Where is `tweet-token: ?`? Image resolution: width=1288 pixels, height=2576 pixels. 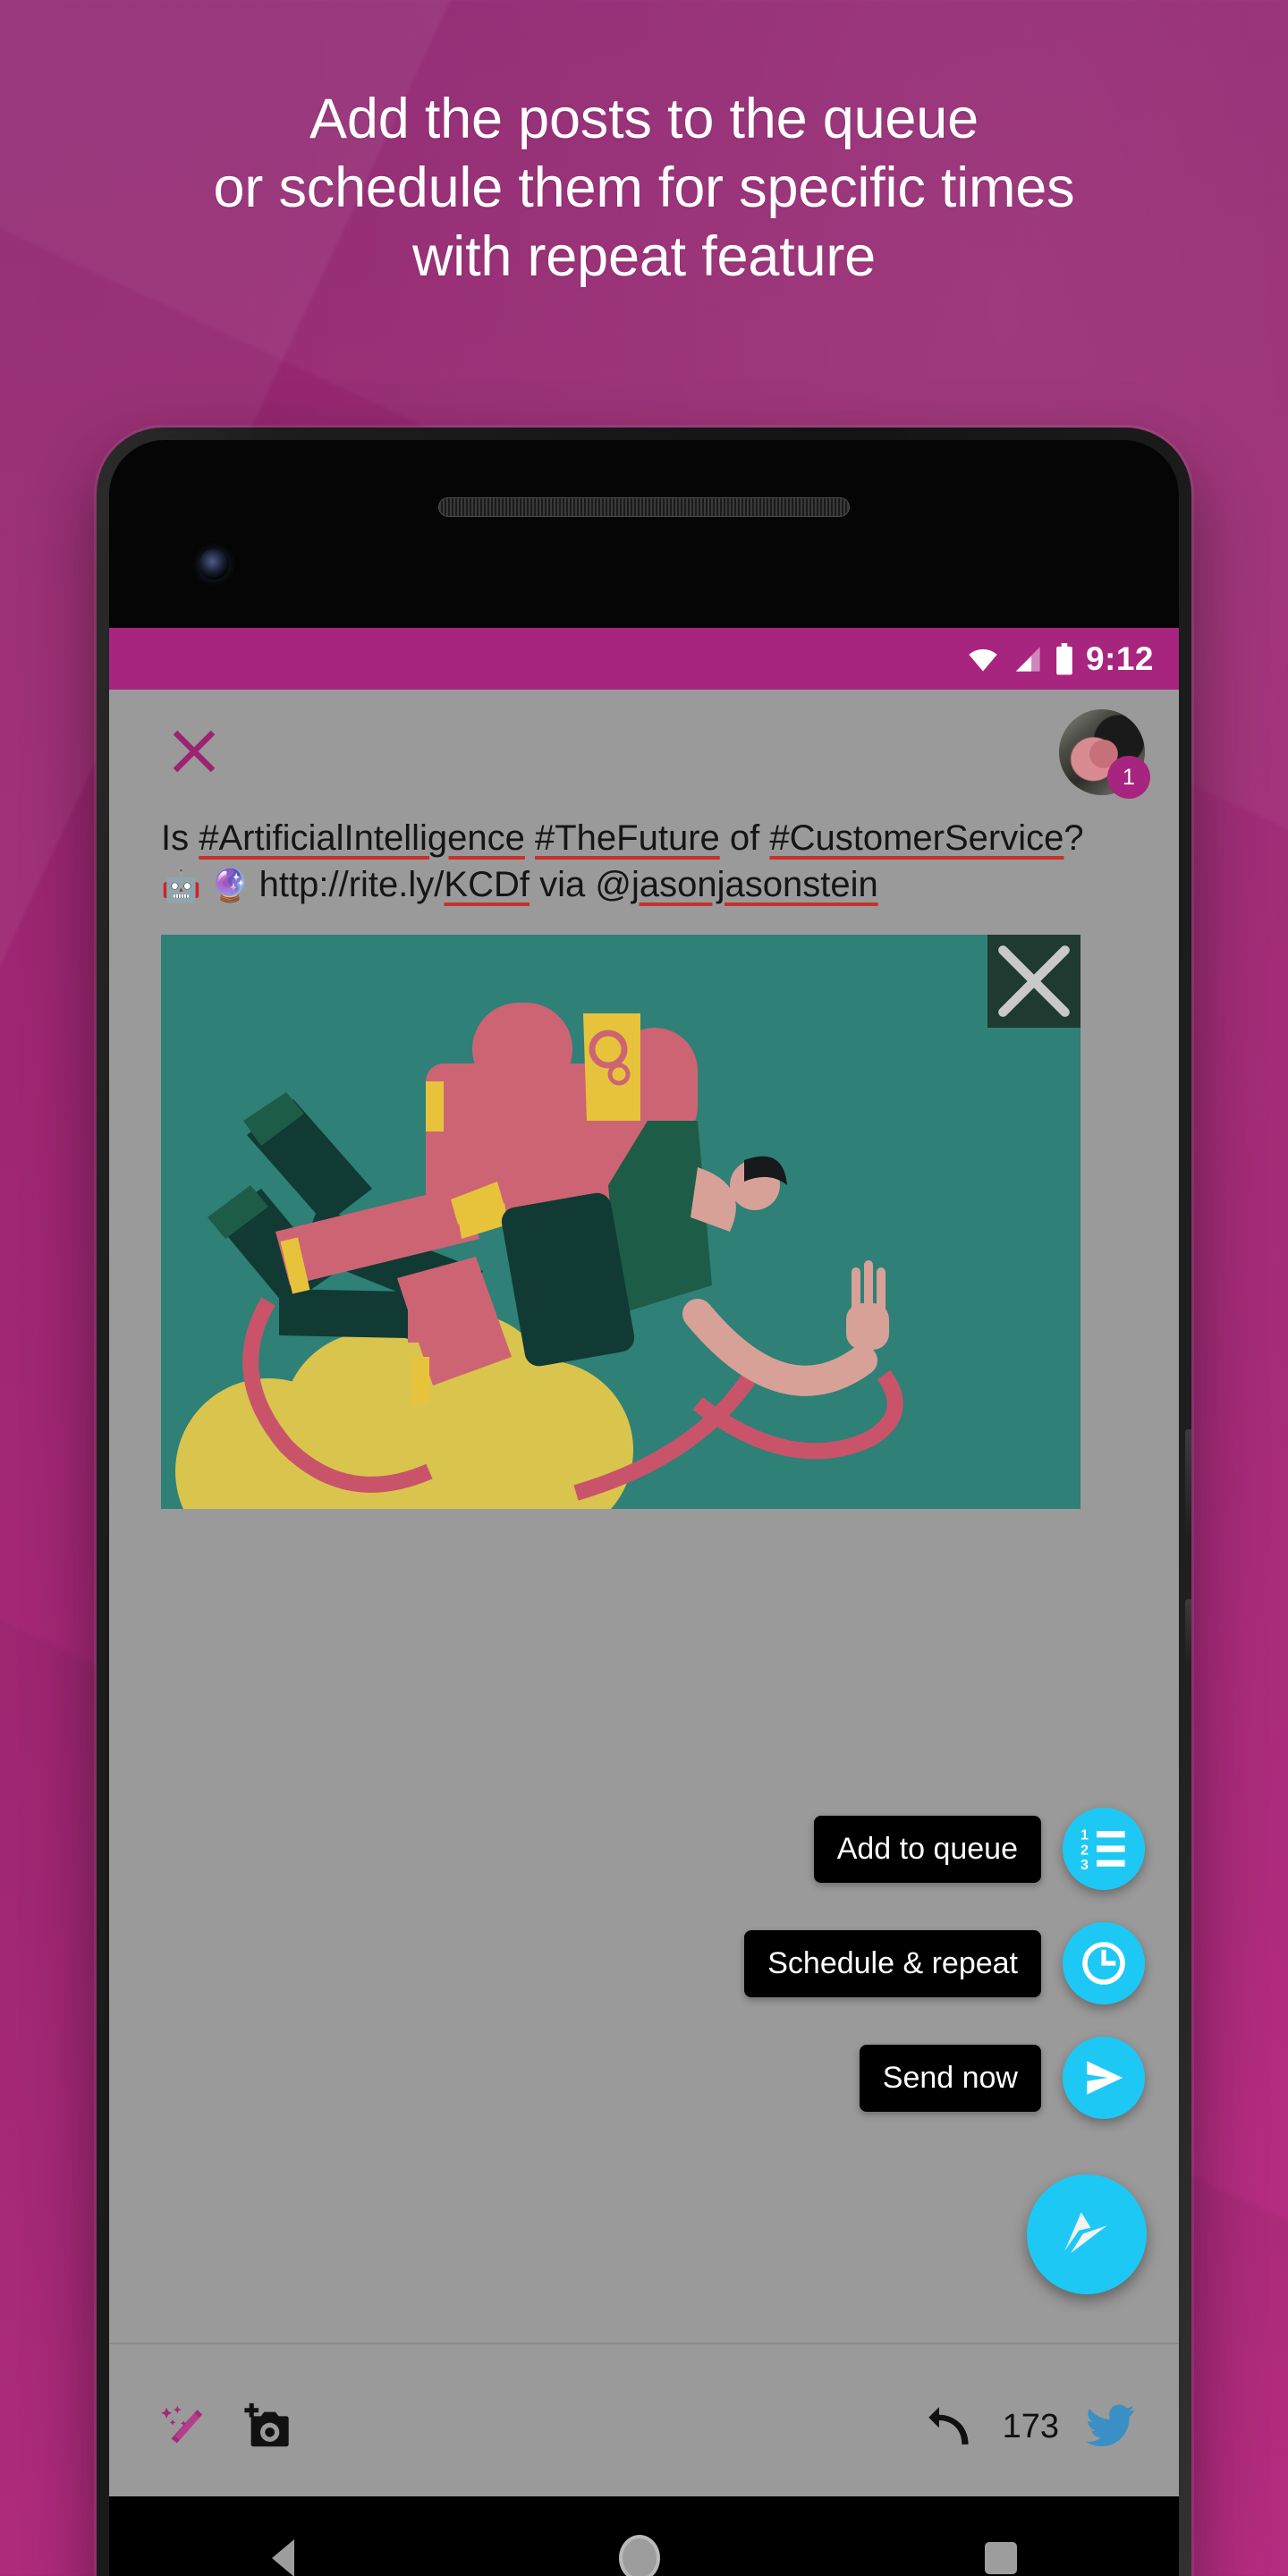
tweet-token: ? is located at coordinates (1073, 838).